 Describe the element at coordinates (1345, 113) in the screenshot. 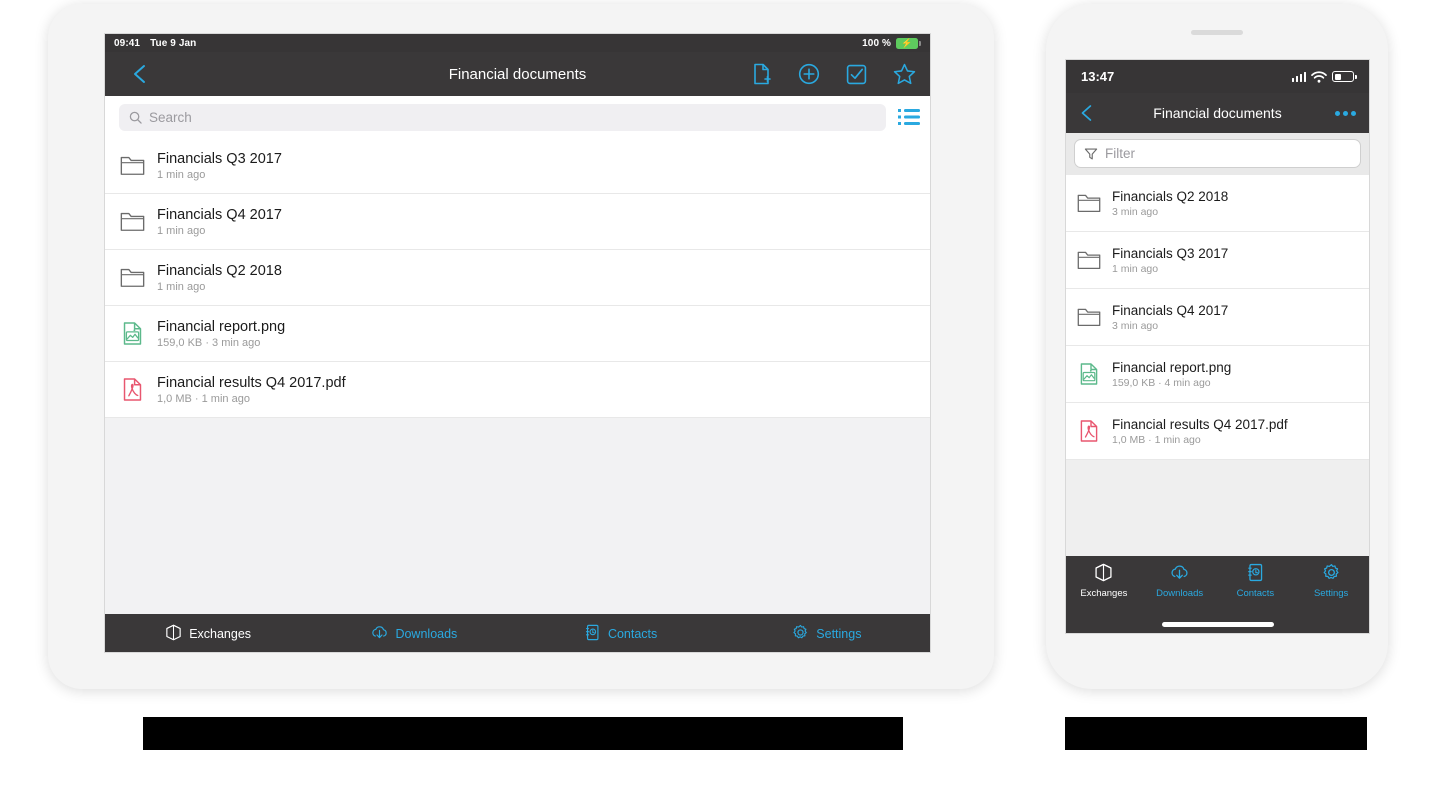

I see `more-options-button` at that location.